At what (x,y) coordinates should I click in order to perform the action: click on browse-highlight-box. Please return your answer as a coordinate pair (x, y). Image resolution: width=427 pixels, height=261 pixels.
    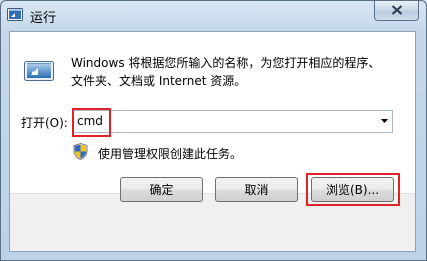
    Looking at the image, I should click on (353, 189).